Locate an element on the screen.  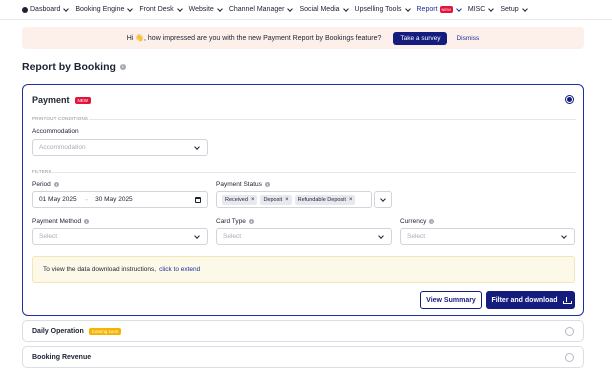
status-chip-deposit: Deposit × is located at coordinates (276, 199).